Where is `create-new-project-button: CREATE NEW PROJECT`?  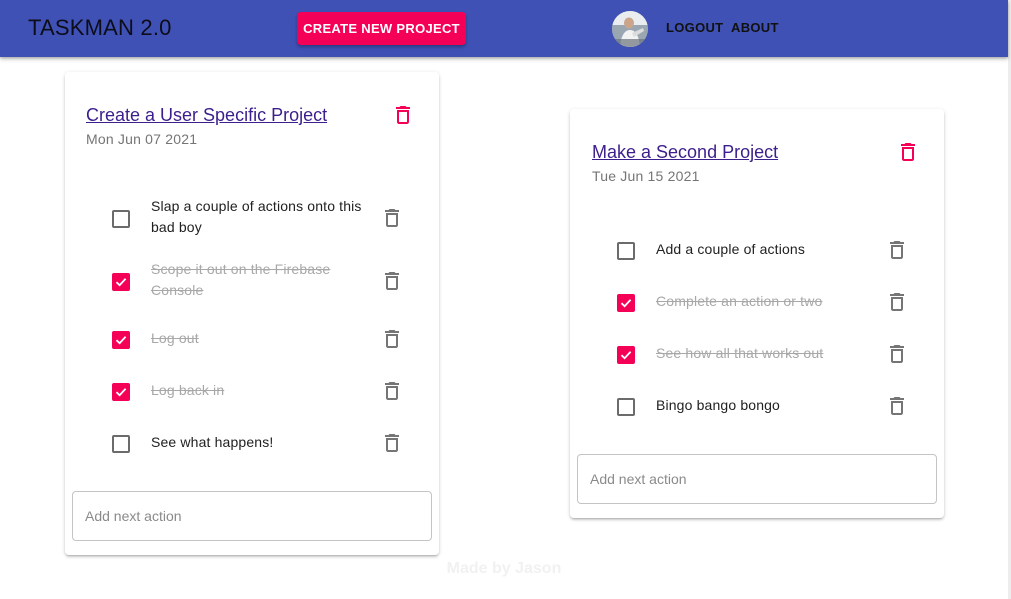 create-new-project-button: CREATE NEW PROJECT is located at coordinates (381, 28).